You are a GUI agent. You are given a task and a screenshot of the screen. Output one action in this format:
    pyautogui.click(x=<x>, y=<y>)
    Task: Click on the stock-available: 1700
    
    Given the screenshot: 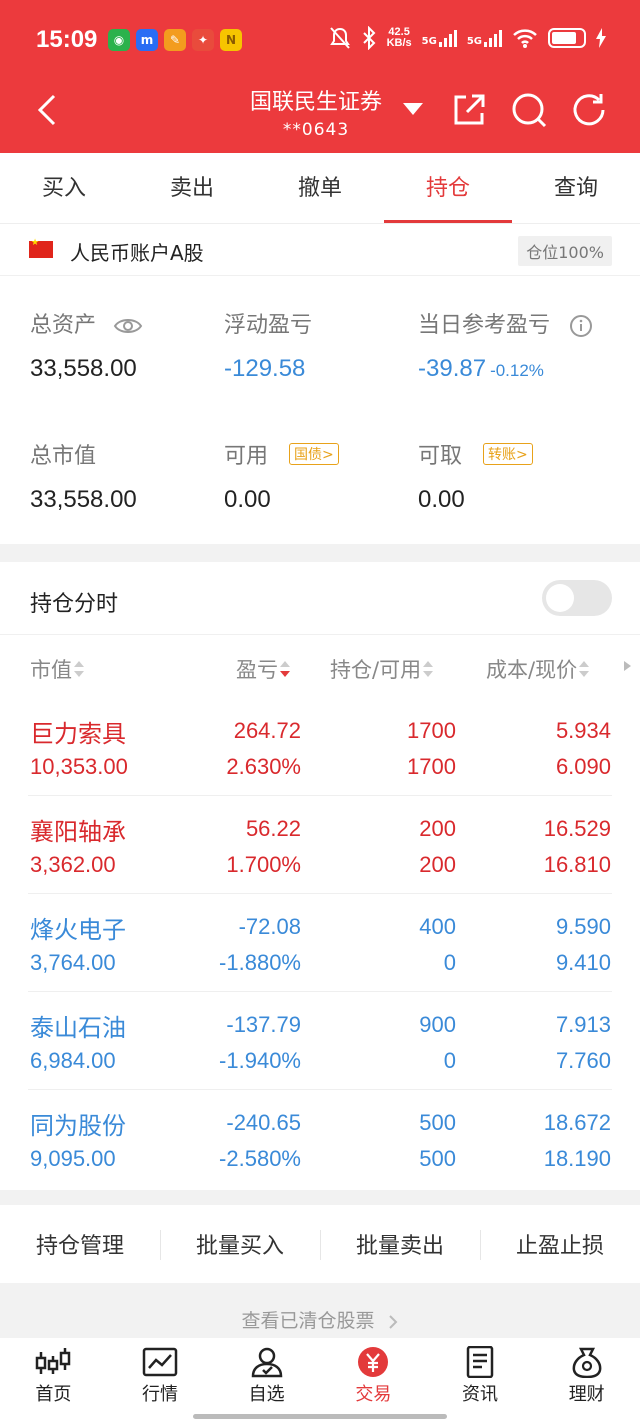 What is the action you would take?
    pyautogui.click(x=431, y=766)
    